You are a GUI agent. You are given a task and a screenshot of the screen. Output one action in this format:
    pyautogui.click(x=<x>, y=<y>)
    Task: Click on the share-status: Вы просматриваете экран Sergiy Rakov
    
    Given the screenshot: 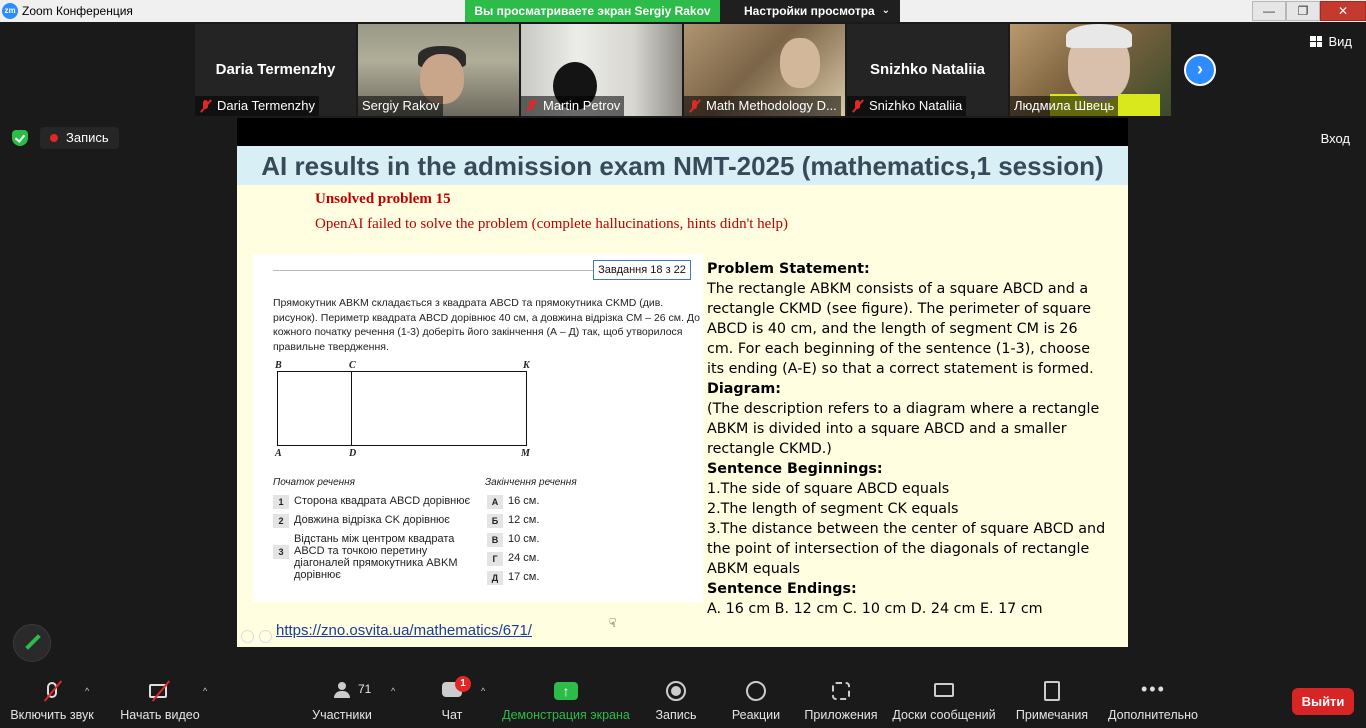 What is the action you would take?
    pyautogui.click(x=592, y=11)
    